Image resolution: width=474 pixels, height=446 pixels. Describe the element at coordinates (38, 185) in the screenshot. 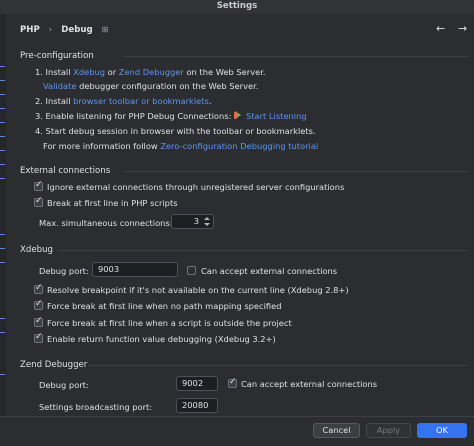

I see `ignore-external-checkbox` at that location.